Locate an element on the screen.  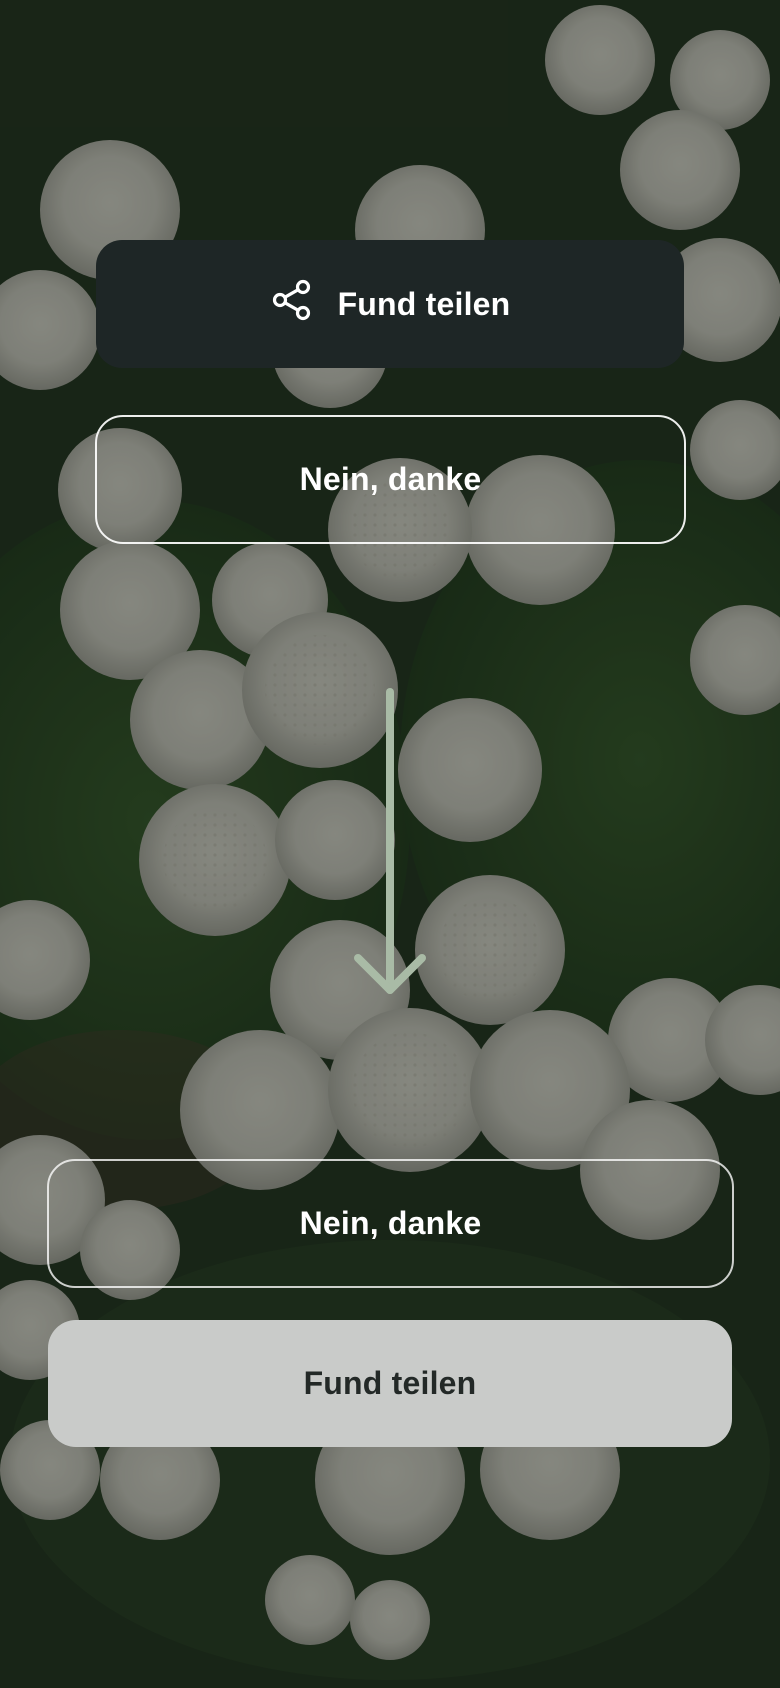
share-find-label-light: Fund teilen is located at coordinates (390, 1383).